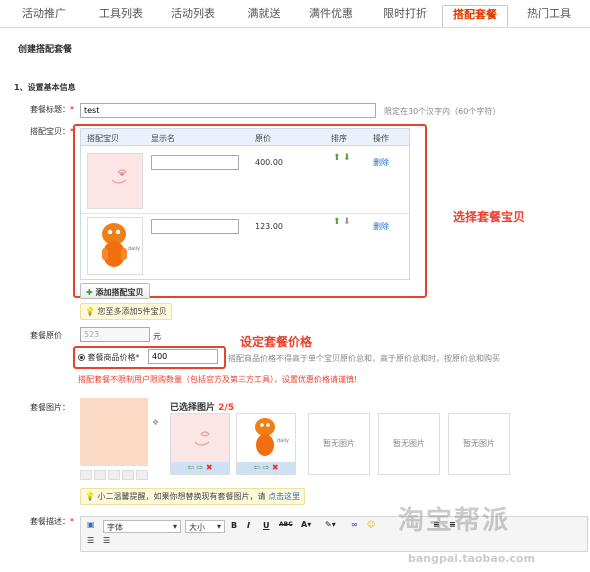 This screenshot has height=572, width=590. What do you see at coordinates (46, 335) in the screenshot?
I see `original-price-label: 套餐原价` at bounding box center [46, 335].